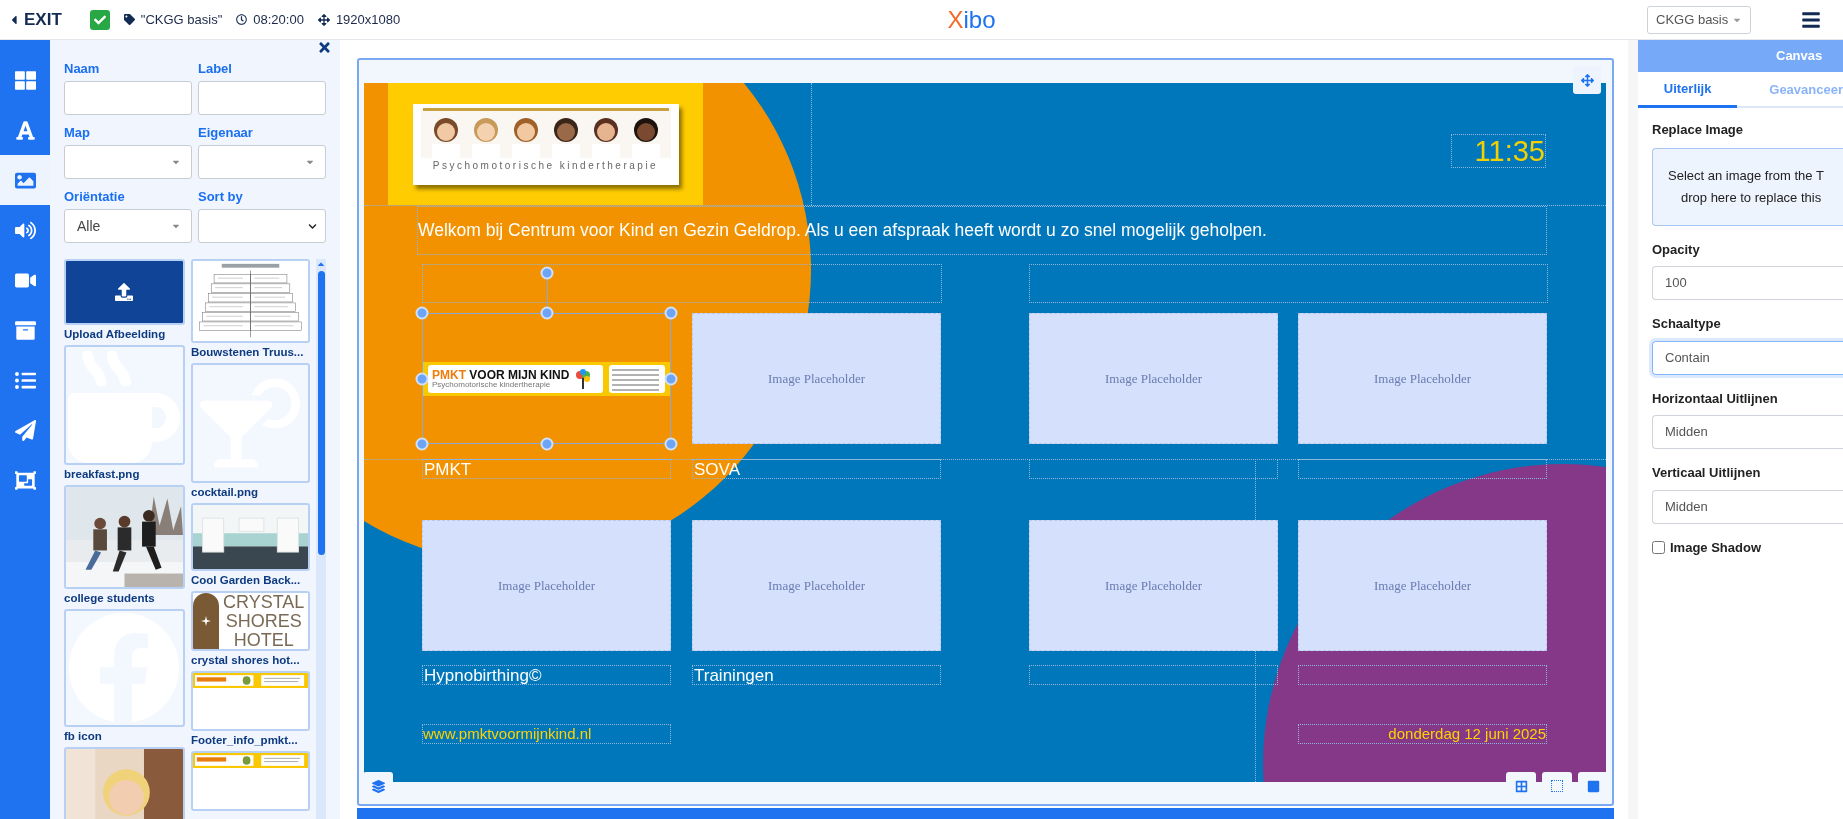 The image size is (1843, 819). What do you see at coordinates (368, 19) in the screenshot?
I see `layout-resolution: 1920x1080` at bounding box center [368, 19].